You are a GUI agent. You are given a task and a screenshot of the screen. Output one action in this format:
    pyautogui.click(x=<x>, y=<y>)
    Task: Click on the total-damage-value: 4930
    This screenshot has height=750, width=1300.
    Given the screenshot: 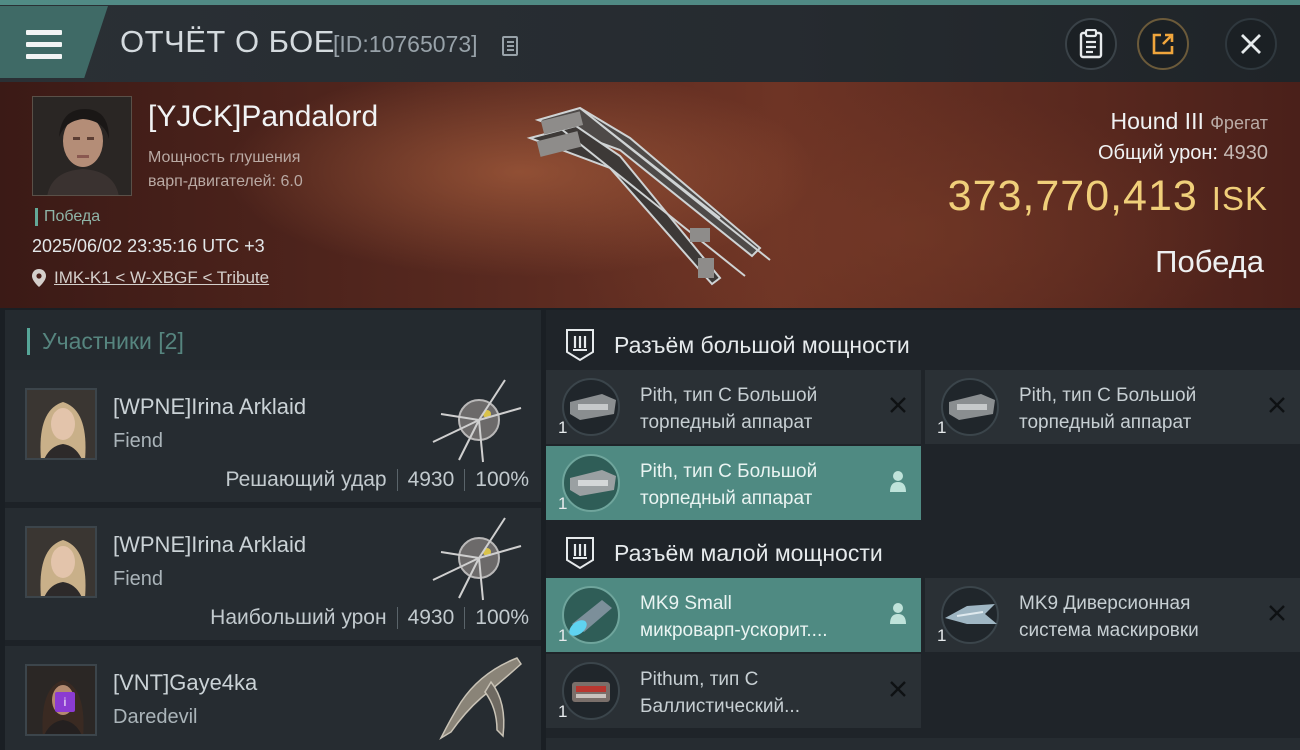 What is the action you would take?
    pyautogui.click(x=1246, y=153)
    